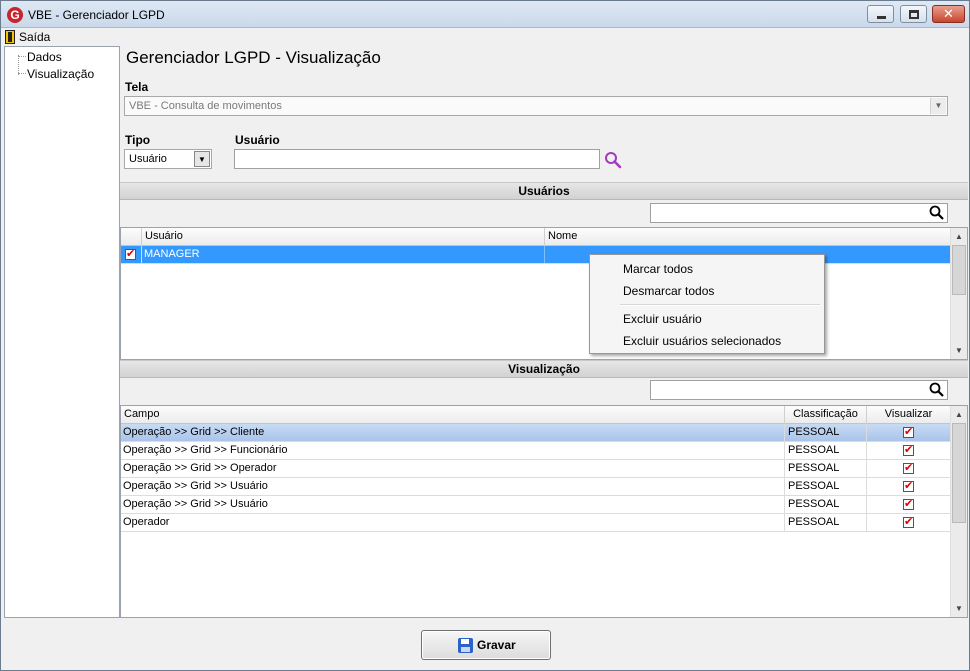 The height and width of the screenshot is (671, 970). Describe the element at coordinates (881, 17) in the screenshot. I see `minimize-icon` at that location.